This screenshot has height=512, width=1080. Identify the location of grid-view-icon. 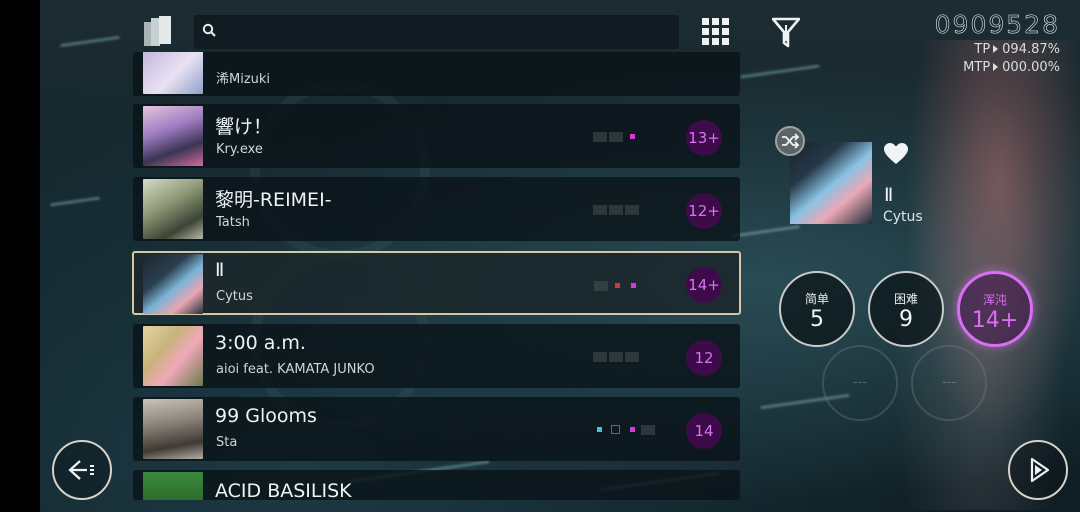
(716, 34).